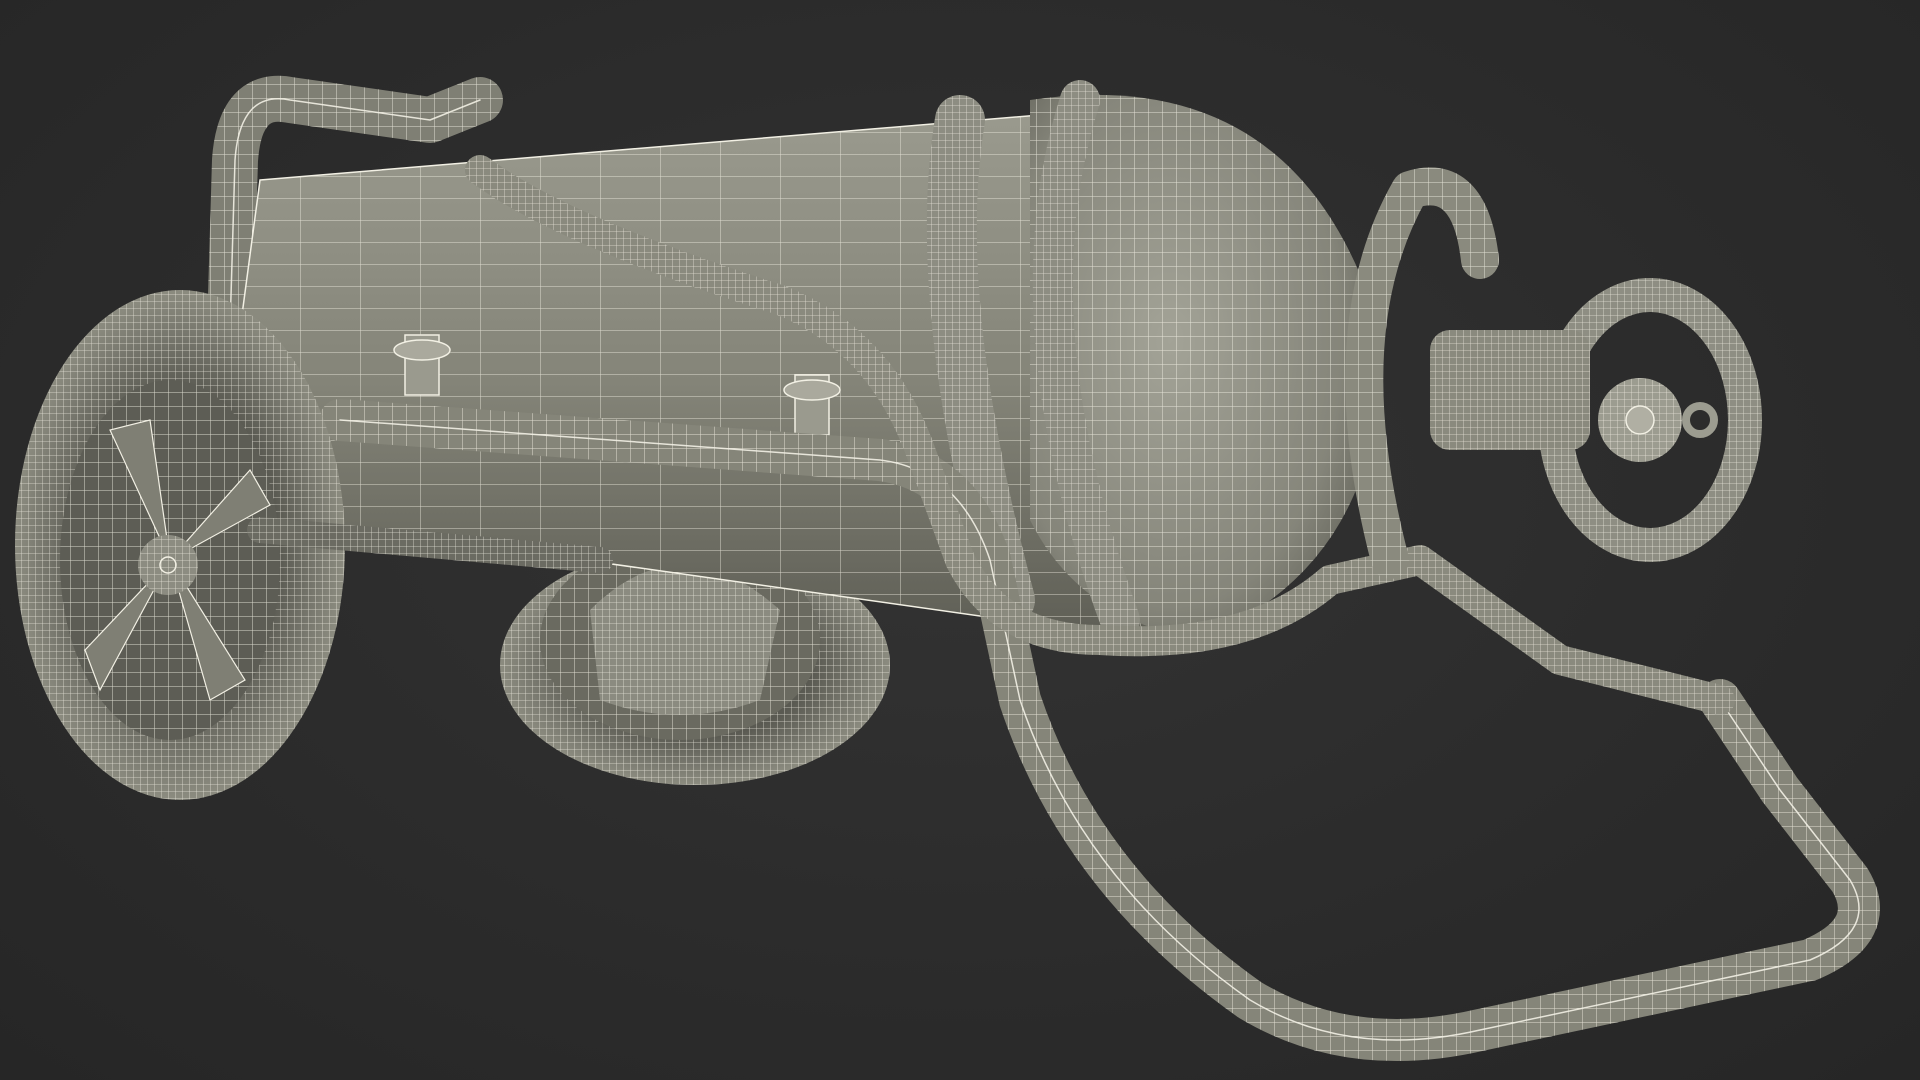 This screenshot has width=1920, height=1080. I want to click on valve-knob, so click(1574, 396).